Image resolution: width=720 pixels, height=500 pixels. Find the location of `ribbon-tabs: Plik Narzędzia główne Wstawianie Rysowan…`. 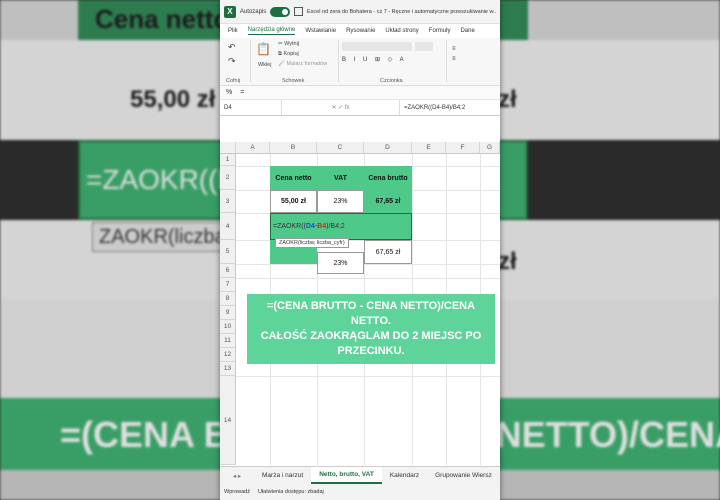

ribbon-tabs: Plik Narzędzia główne Wstawianie Rysowan… is located at coordinates (360, 31).